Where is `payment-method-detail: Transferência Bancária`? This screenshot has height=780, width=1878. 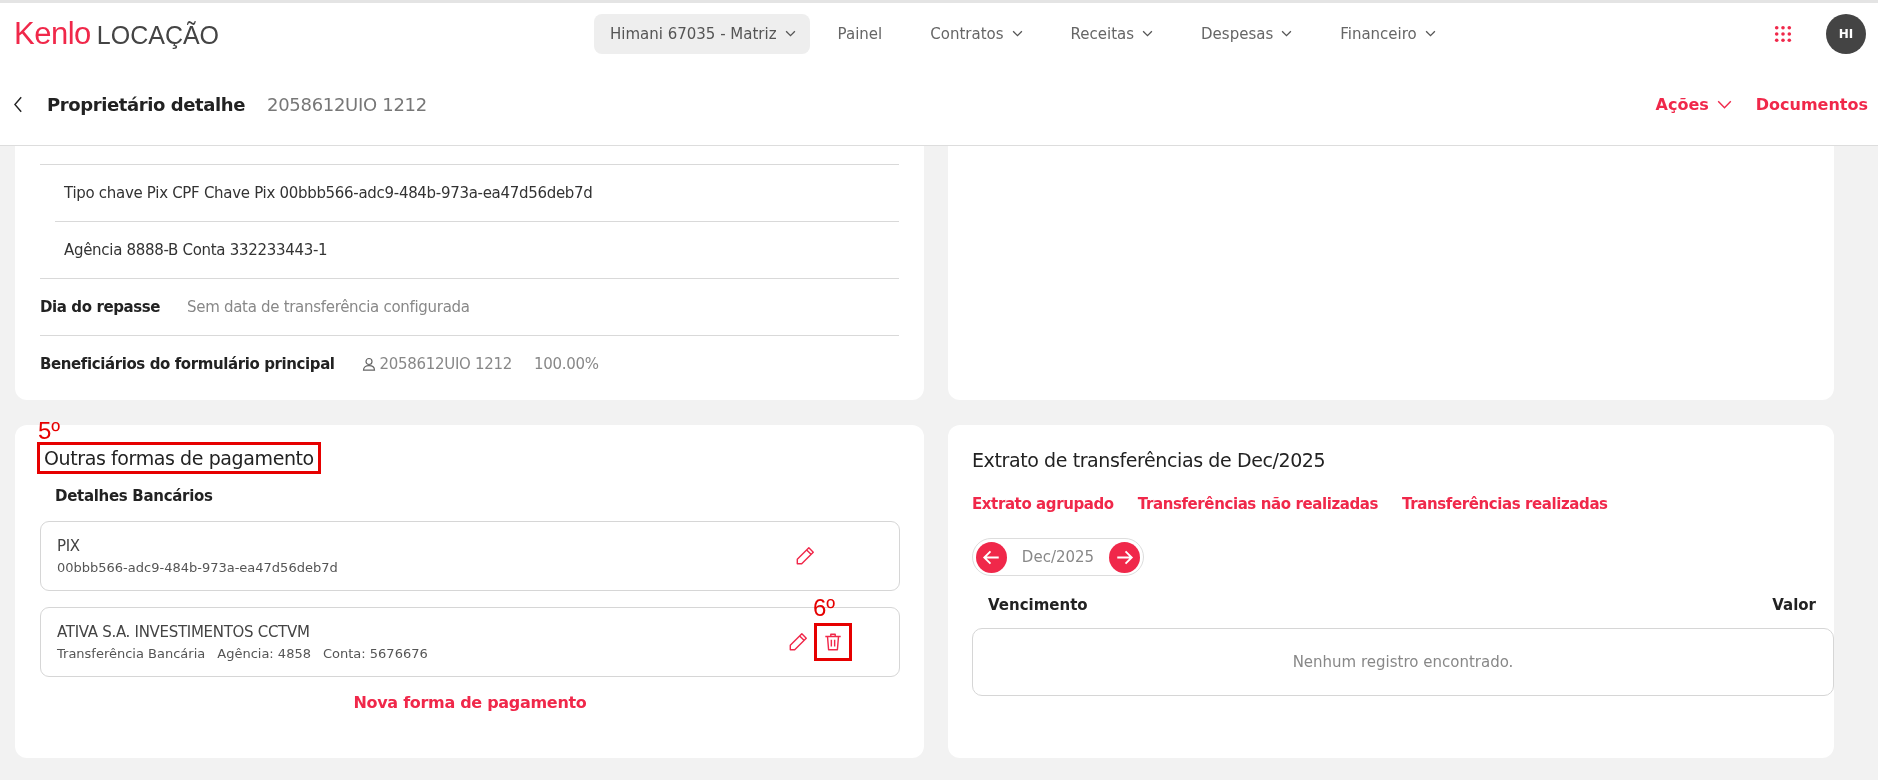 payment-method-detail: Transferência Bancária is located at coordinates (131, 653).